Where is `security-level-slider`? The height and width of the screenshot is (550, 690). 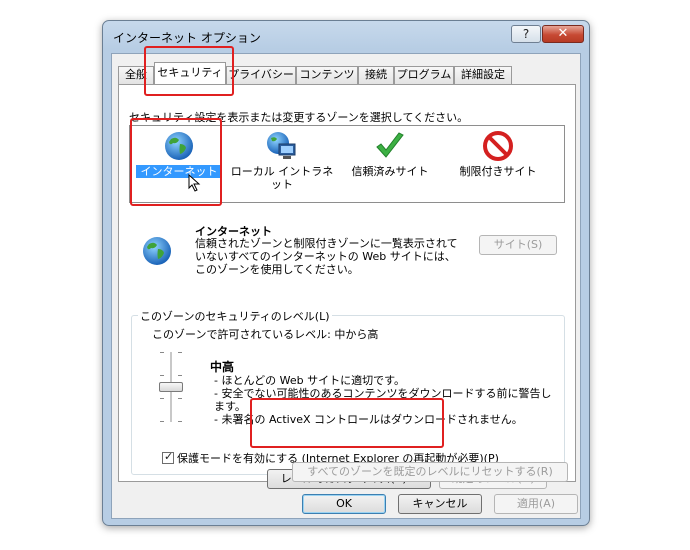
security-level-slider is located at coordinates (171, 387).